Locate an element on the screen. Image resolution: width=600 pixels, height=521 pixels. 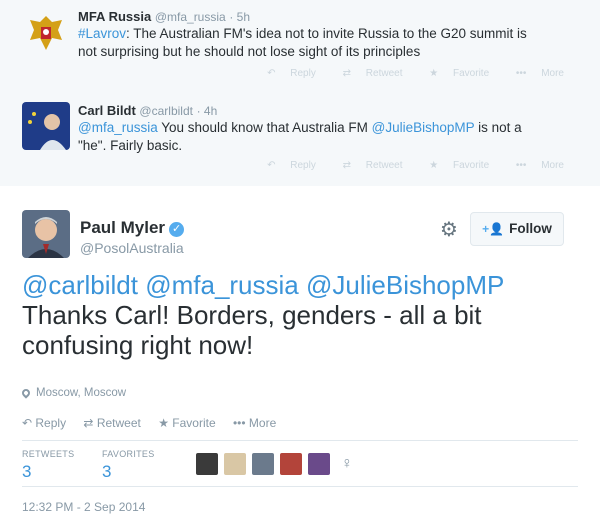
location-icon is located at coordinates (26, 393).